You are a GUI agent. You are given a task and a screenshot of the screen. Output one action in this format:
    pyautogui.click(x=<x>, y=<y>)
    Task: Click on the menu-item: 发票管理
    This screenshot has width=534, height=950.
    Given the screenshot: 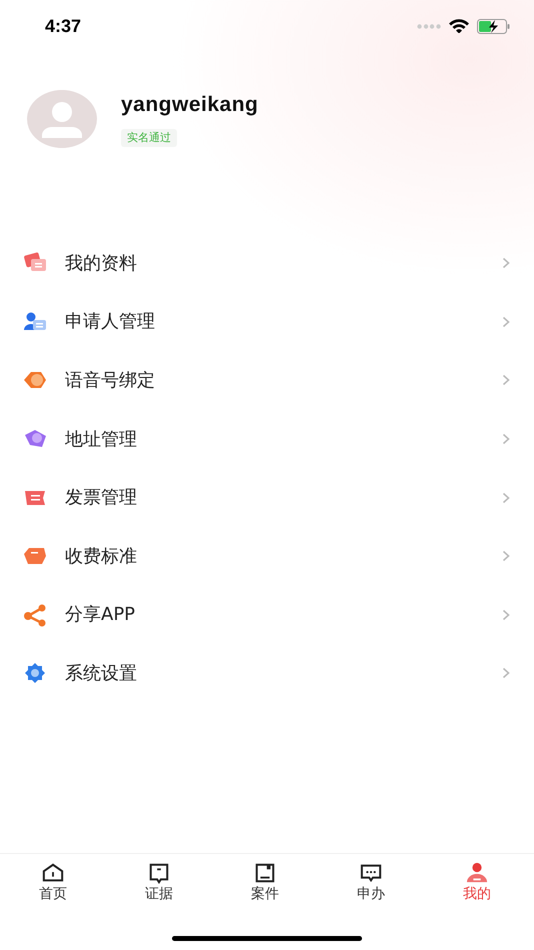 What is the action you would take?
    pyautogui.click(x=267, y=497)
    